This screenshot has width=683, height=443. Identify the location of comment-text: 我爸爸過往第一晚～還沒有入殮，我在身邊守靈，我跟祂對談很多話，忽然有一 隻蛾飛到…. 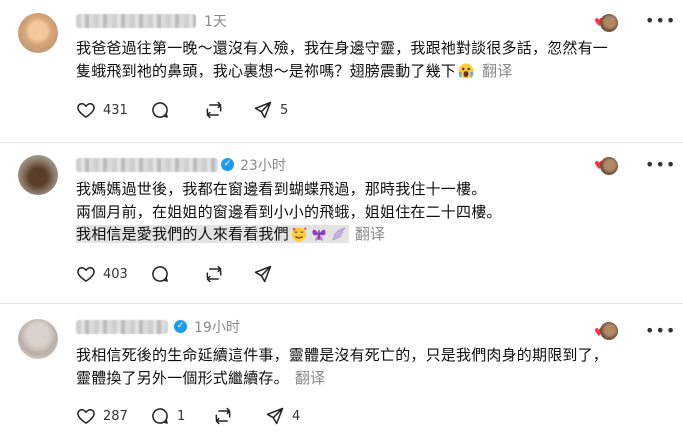
(342, 59).